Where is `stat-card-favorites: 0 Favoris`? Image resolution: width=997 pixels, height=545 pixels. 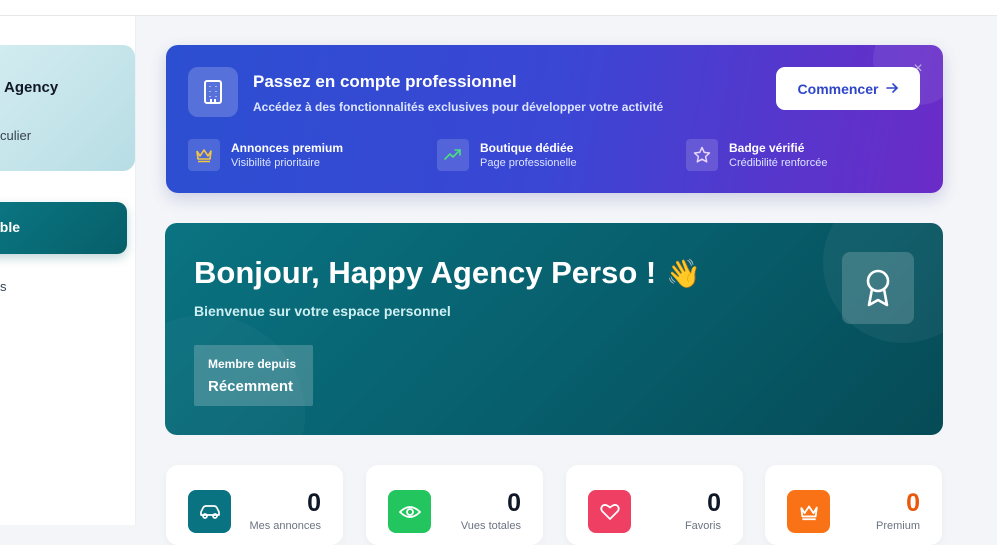 stat-card-favorites: 0 Favoris is located at coordinates (654, 505).